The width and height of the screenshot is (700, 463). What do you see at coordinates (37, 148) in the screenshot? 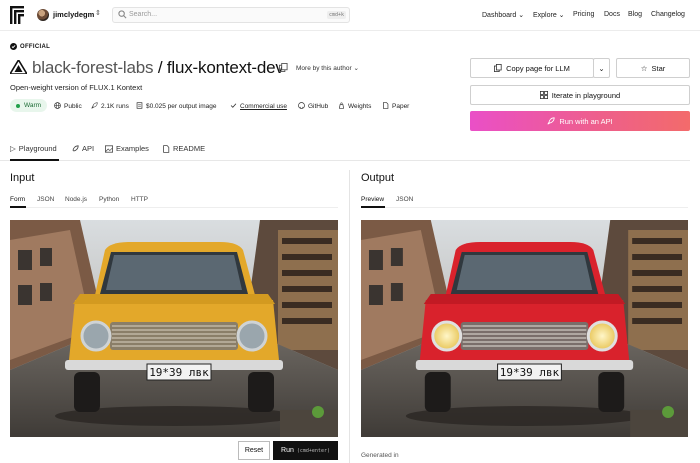
I see `tab-playground-label: Playground` at bounding box center [37, 148].